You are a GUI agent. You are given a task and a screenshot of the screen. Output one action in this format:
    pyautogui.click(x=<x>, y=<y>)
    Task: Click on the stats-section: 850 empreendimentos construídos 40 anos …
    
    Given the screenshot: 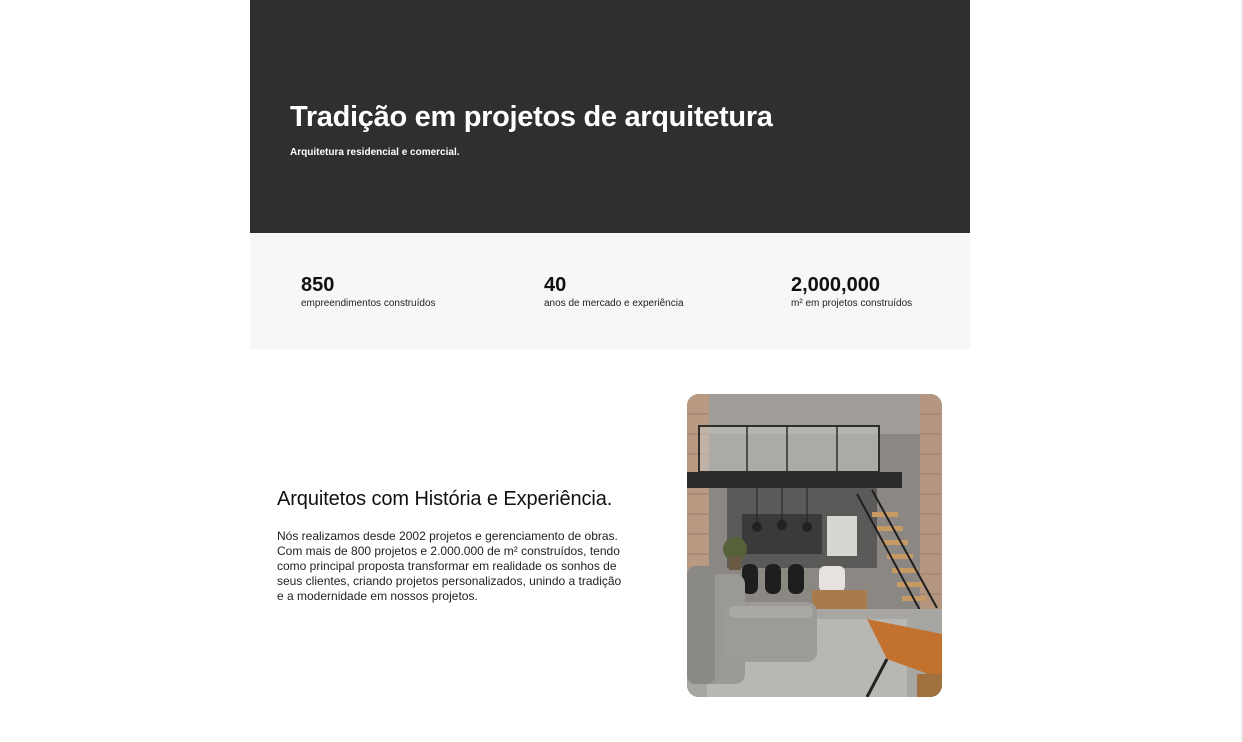 What is the action you would take?
    pyautogui.click(x=610, y=291)
    